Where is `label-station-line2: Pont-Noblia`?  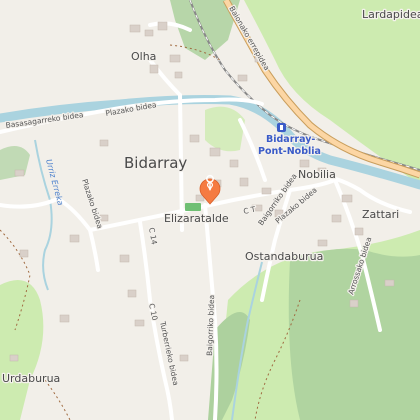 label-station-line2: Pont-Noblia is located at coordinates (289, 151).